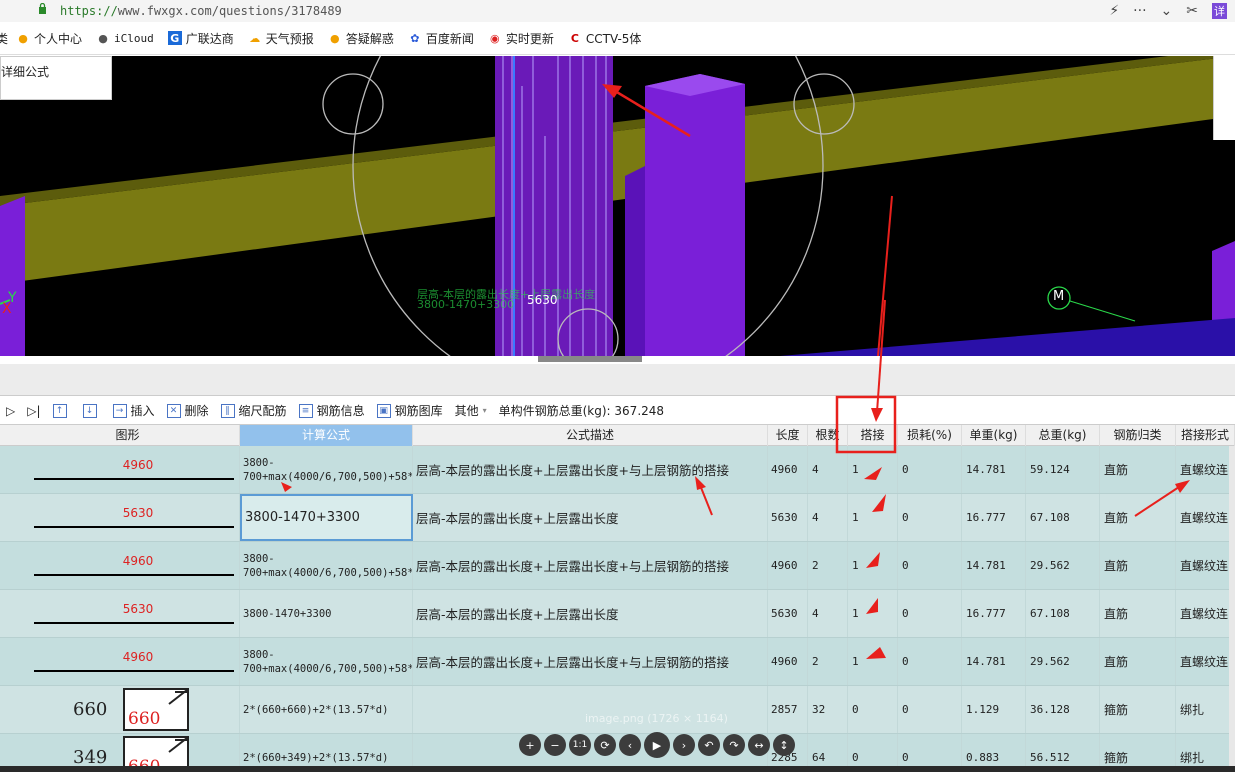  What do you see at coordinates (630, 745) in the screenshot?
I see `previous-button: ‹` at bounding box center [630, 745].